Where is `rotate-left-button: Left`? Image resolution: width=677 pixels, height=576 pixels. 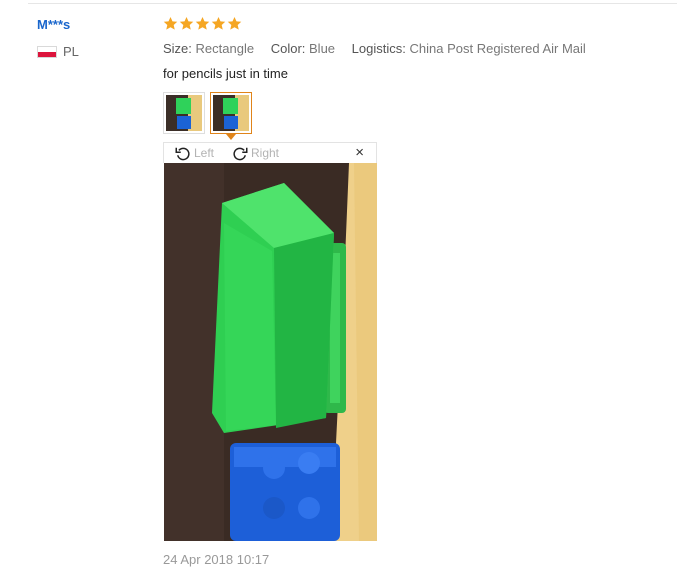
rotate-left-button: Left is located at coordinates (194, 153).